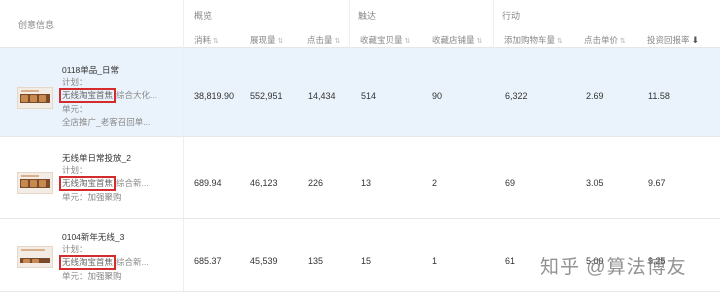 The width and height of the screenshot is (720, 292). I want to click on creative-info: 无线单日常投放_2 计划： 无线淘宝首焦 综合新... 单元：加强聚购, so click(104, 178).